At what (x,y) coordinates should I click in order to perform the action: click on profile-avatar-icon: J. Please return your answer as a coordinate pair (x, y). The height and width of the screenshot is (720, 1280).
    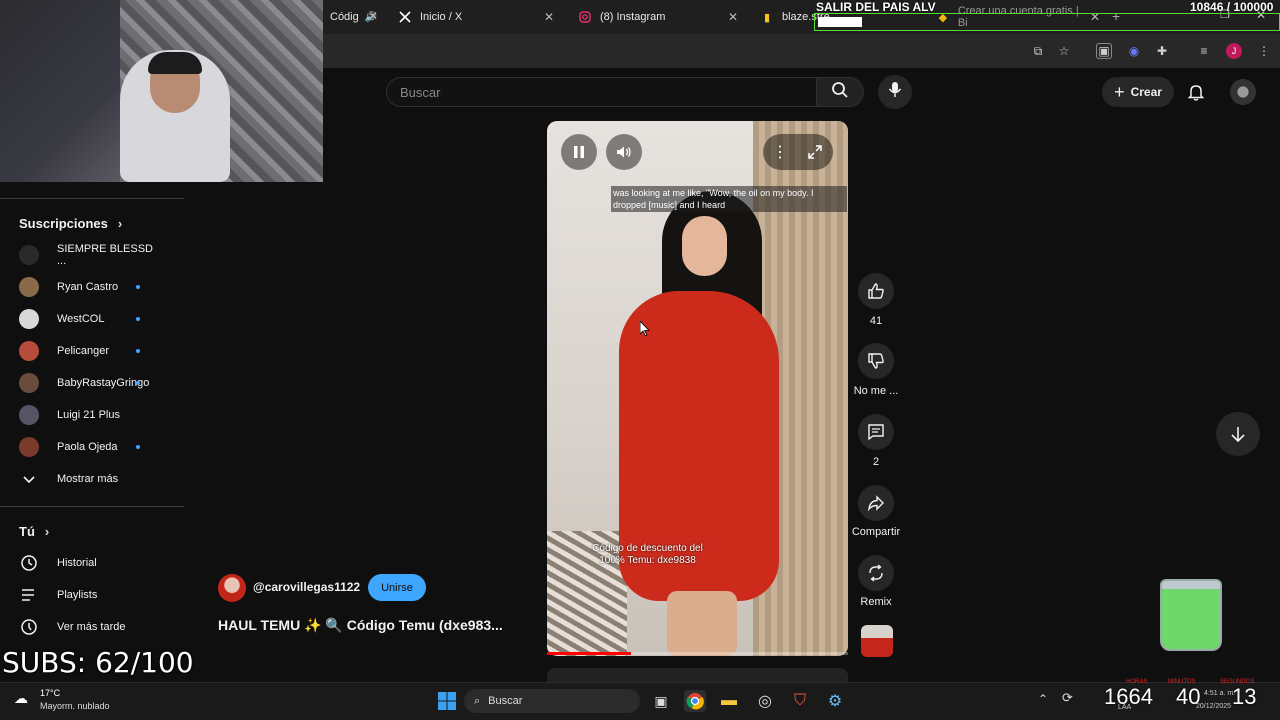
    Looking at the image, I should click on (1234, 51).